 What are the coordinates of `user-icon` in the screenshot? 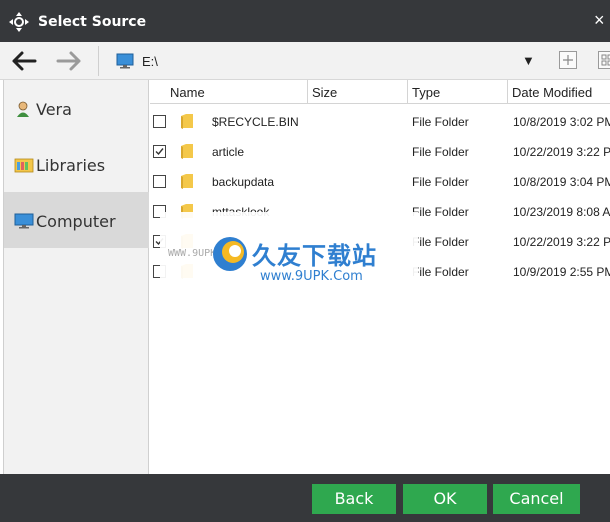 It's located at (23, 109).